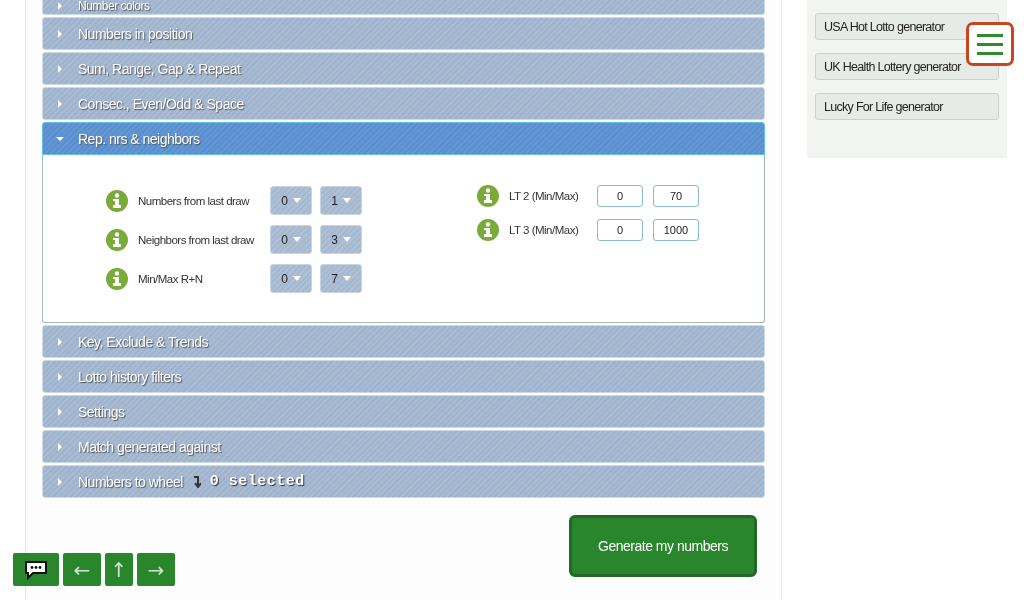 This screenshot has width=1024, height=600. I want to click on max-input: 1000, so click(676, 230).